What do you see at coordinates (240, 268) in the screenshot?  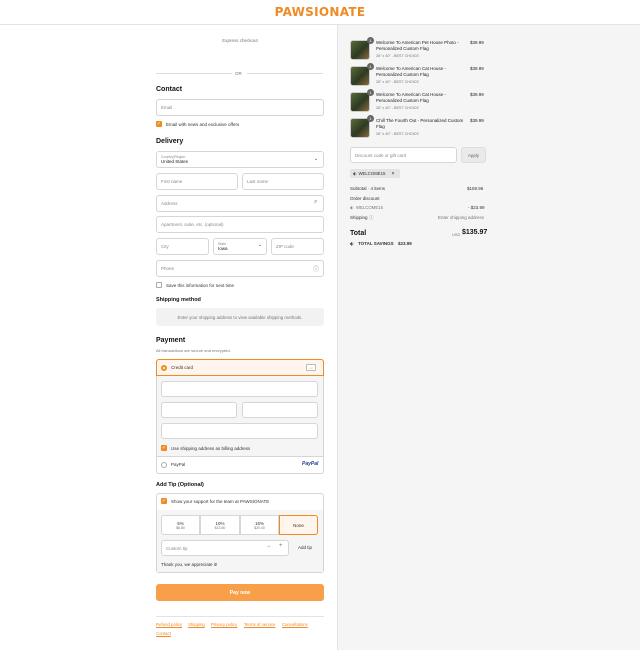 I see `phone-field: Phone` at bounding box center [240, 268].